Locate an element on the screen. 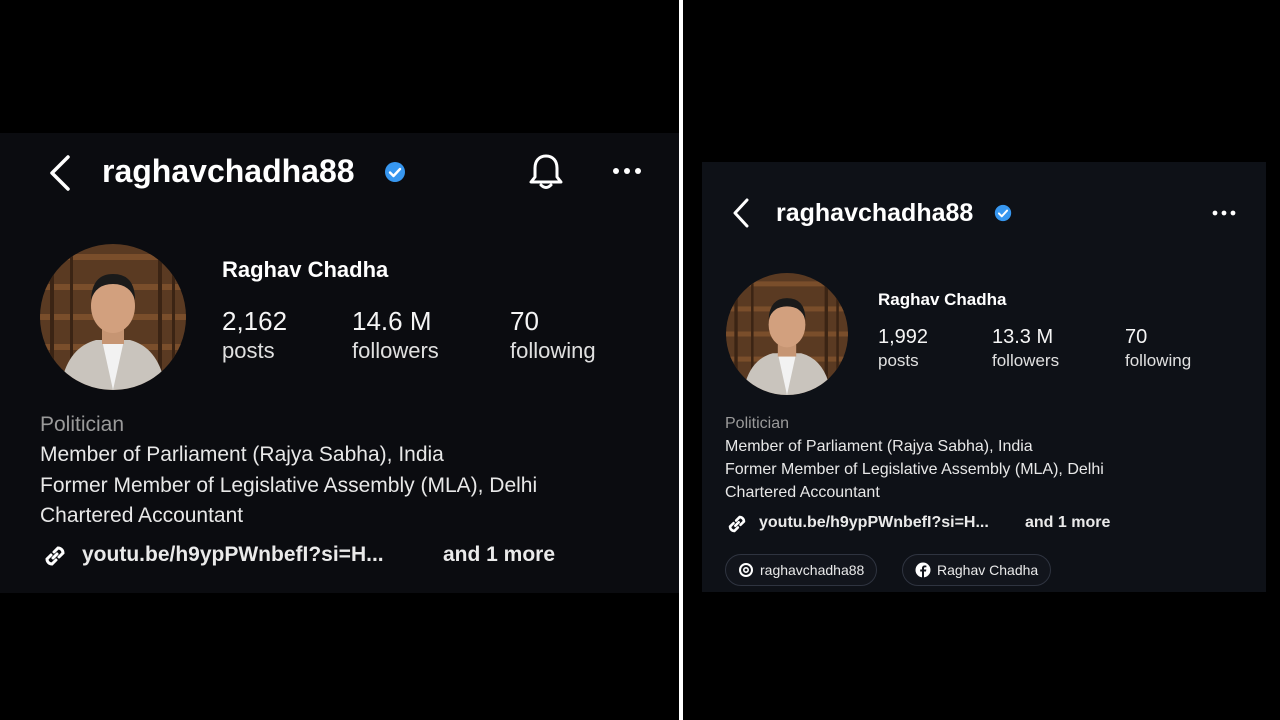 Image resolution: width=1280 pixels, height=720 pixels. threads-profile-pill: raghavchadha88 is located at coordinates (801, 570).